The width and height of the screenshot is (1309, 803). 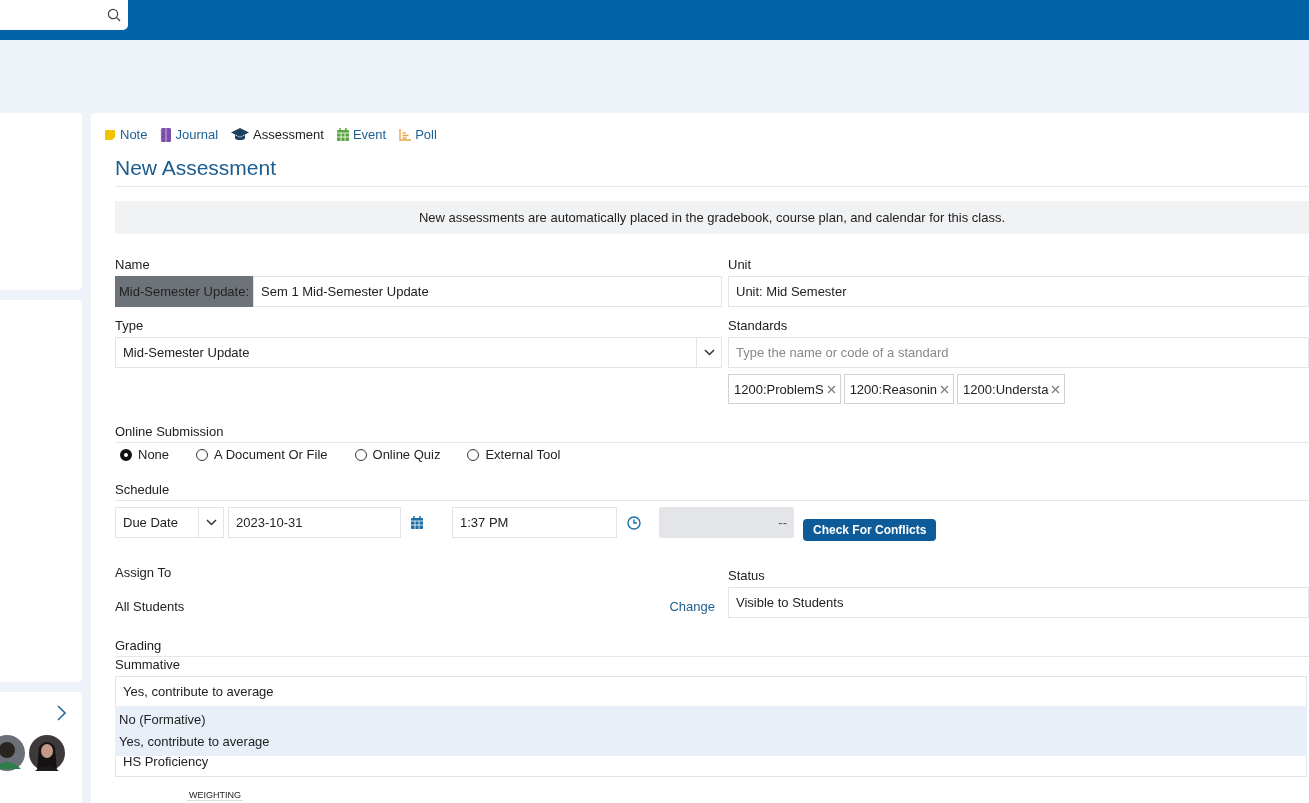 What do you see at coordinates (114, 15) in the screenshot?
I see `search-icon` at bounding box center [114, 15].